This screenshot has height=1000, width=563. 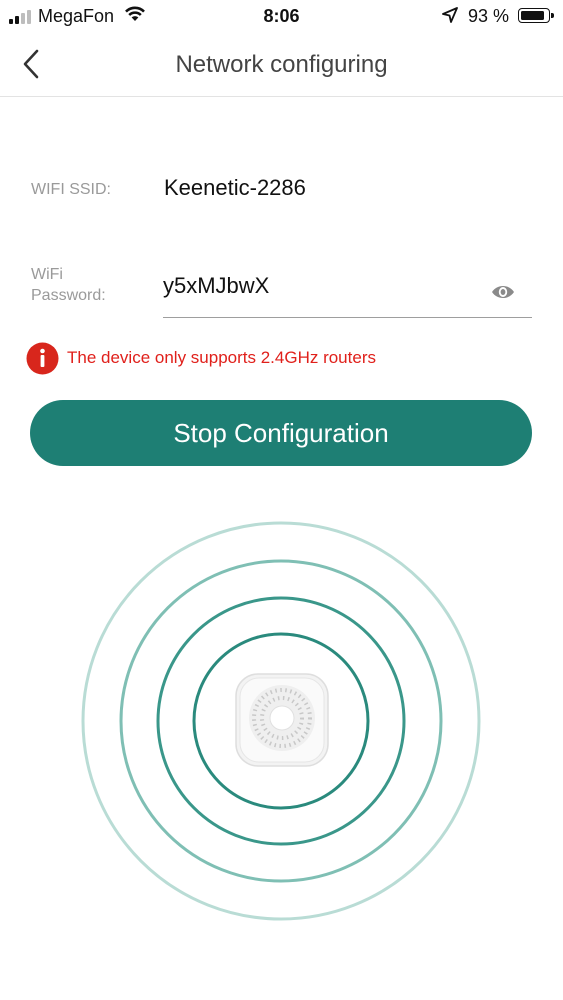 What do you see at coordinates (42, 358) in the screenshot?
I see `info-alert-icon` at bounding box center [42, 358].